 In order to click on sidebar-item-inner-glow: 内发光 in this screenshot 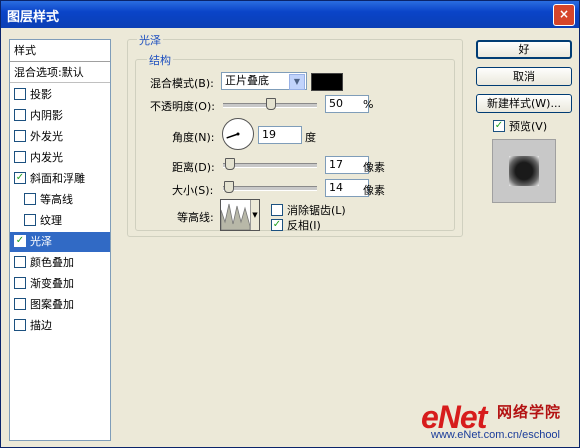, I will do `click(60, 158)`.